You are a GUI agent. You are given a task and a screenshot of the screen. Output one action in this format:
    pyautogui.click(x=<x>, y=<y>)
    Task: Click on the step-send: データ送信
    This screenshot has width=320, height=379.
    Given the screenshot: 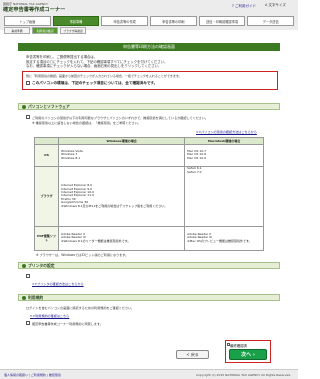 What is the action you would take?
    pyautogui.click(x=271, y=21)
    